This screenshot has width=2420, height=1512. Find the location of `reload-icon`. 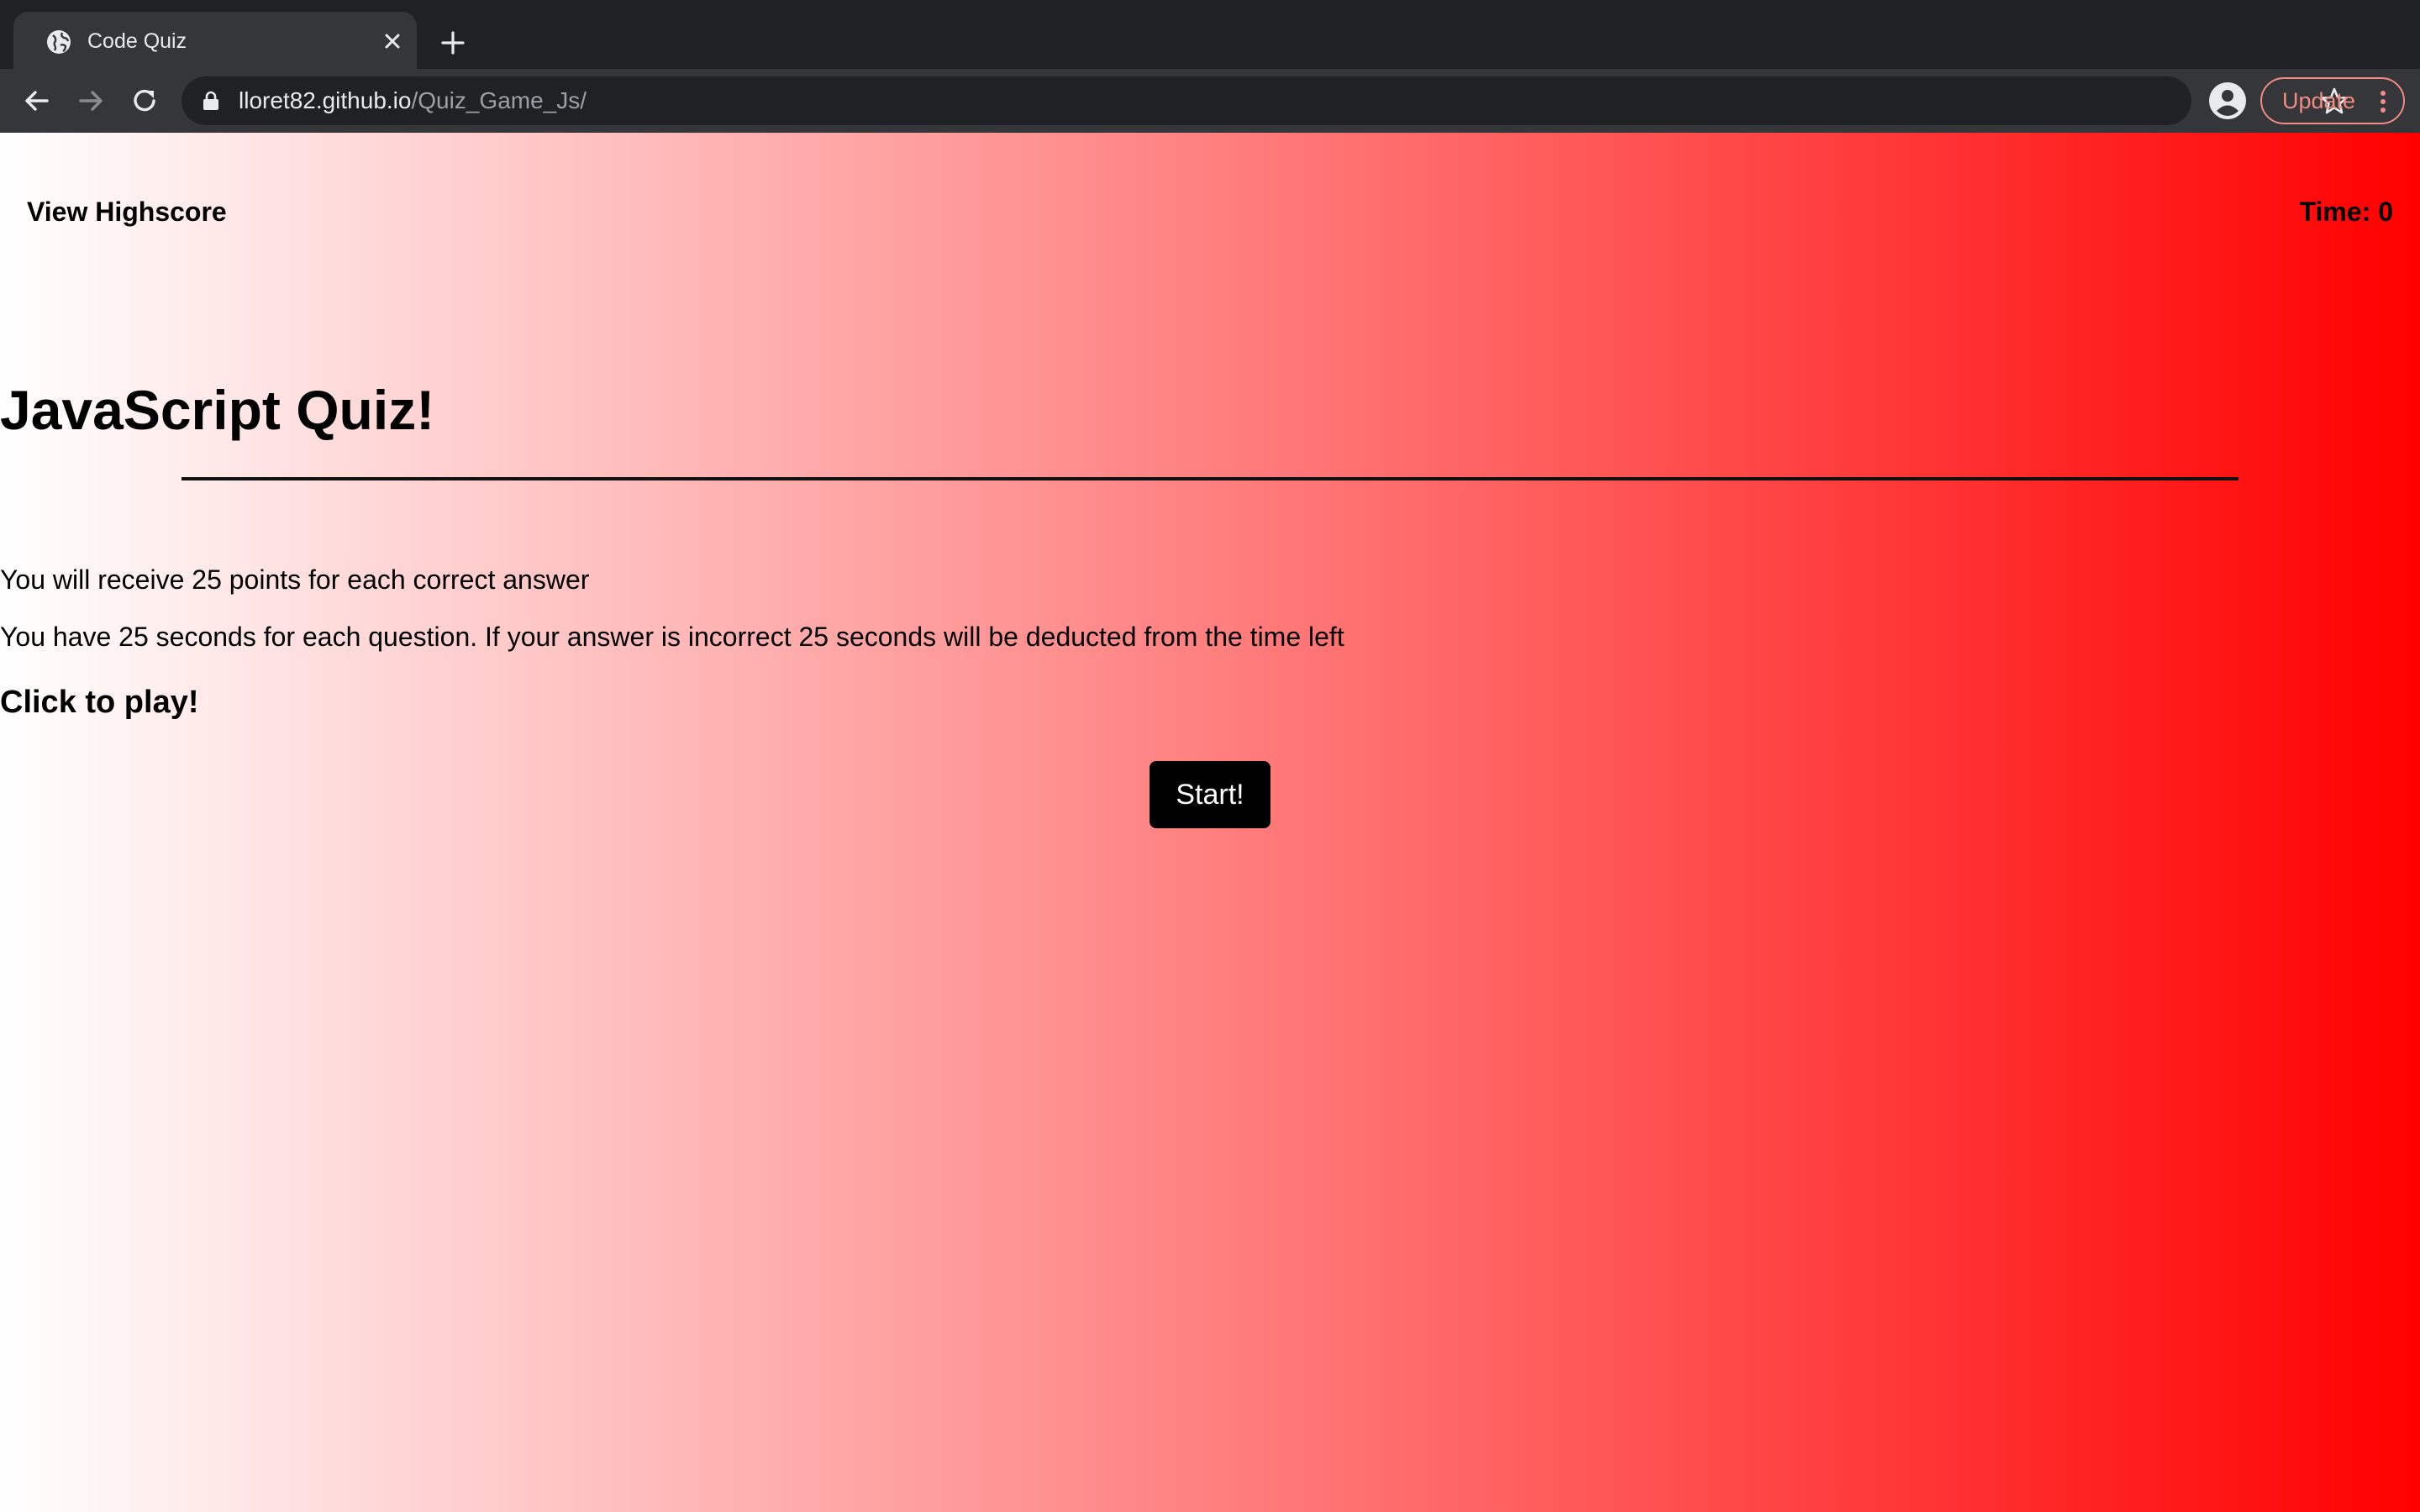

reload-icon is located at coordinates (144, 100).